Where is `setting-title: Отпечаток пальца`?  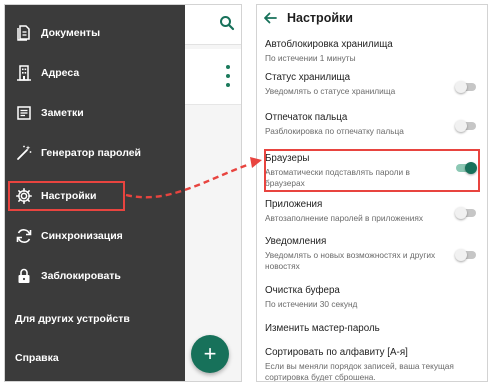
setting-title: Отпечаток пальца is located at coordinates (306, 117).